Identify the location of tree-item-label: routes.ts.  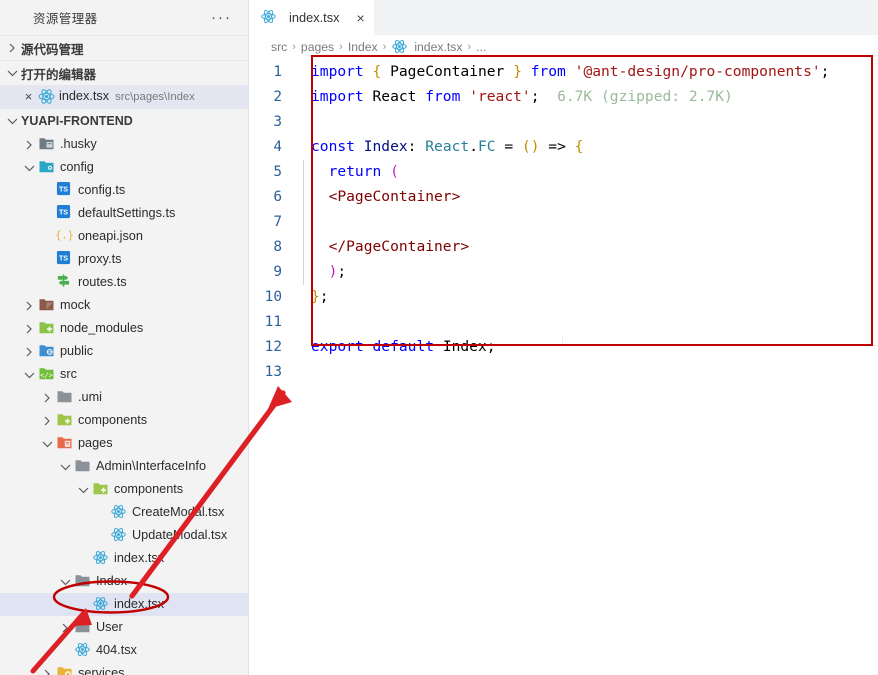
(102, 282).